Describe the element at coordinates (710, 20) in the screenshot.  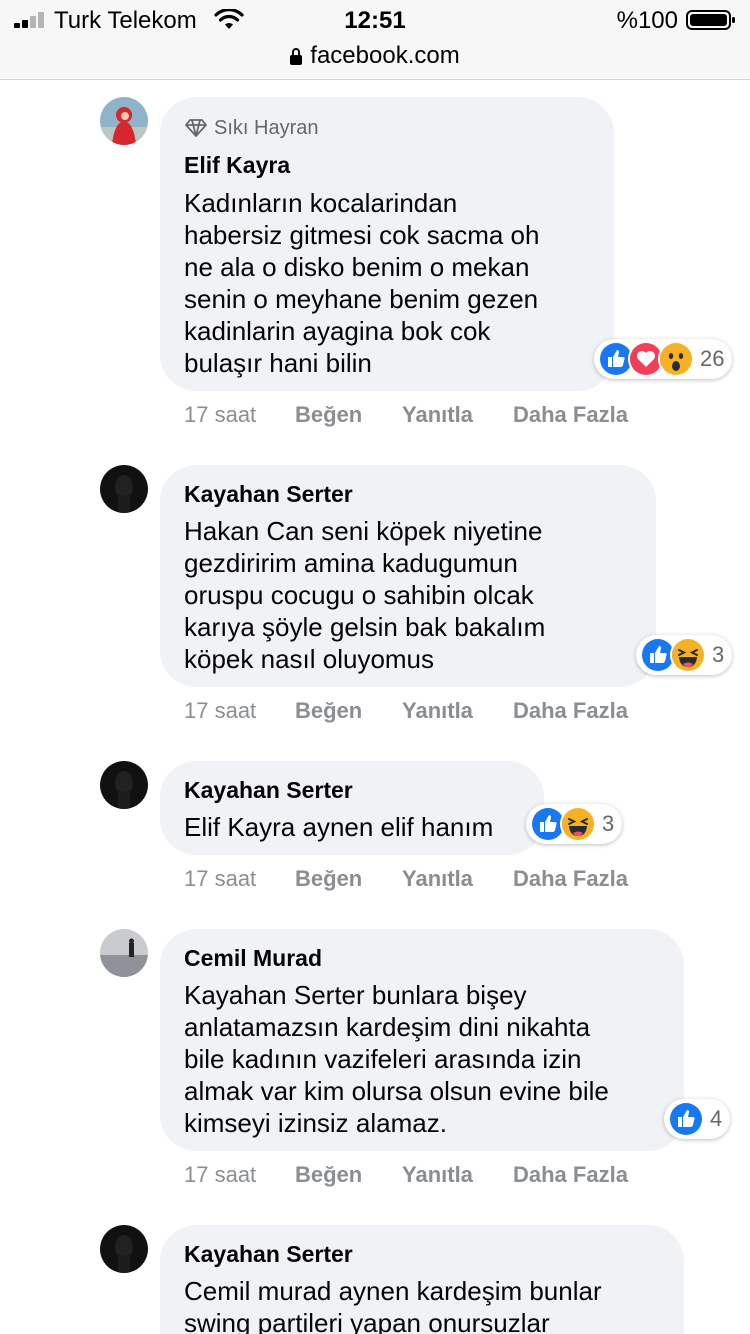
I see `battery-icon` at that location.